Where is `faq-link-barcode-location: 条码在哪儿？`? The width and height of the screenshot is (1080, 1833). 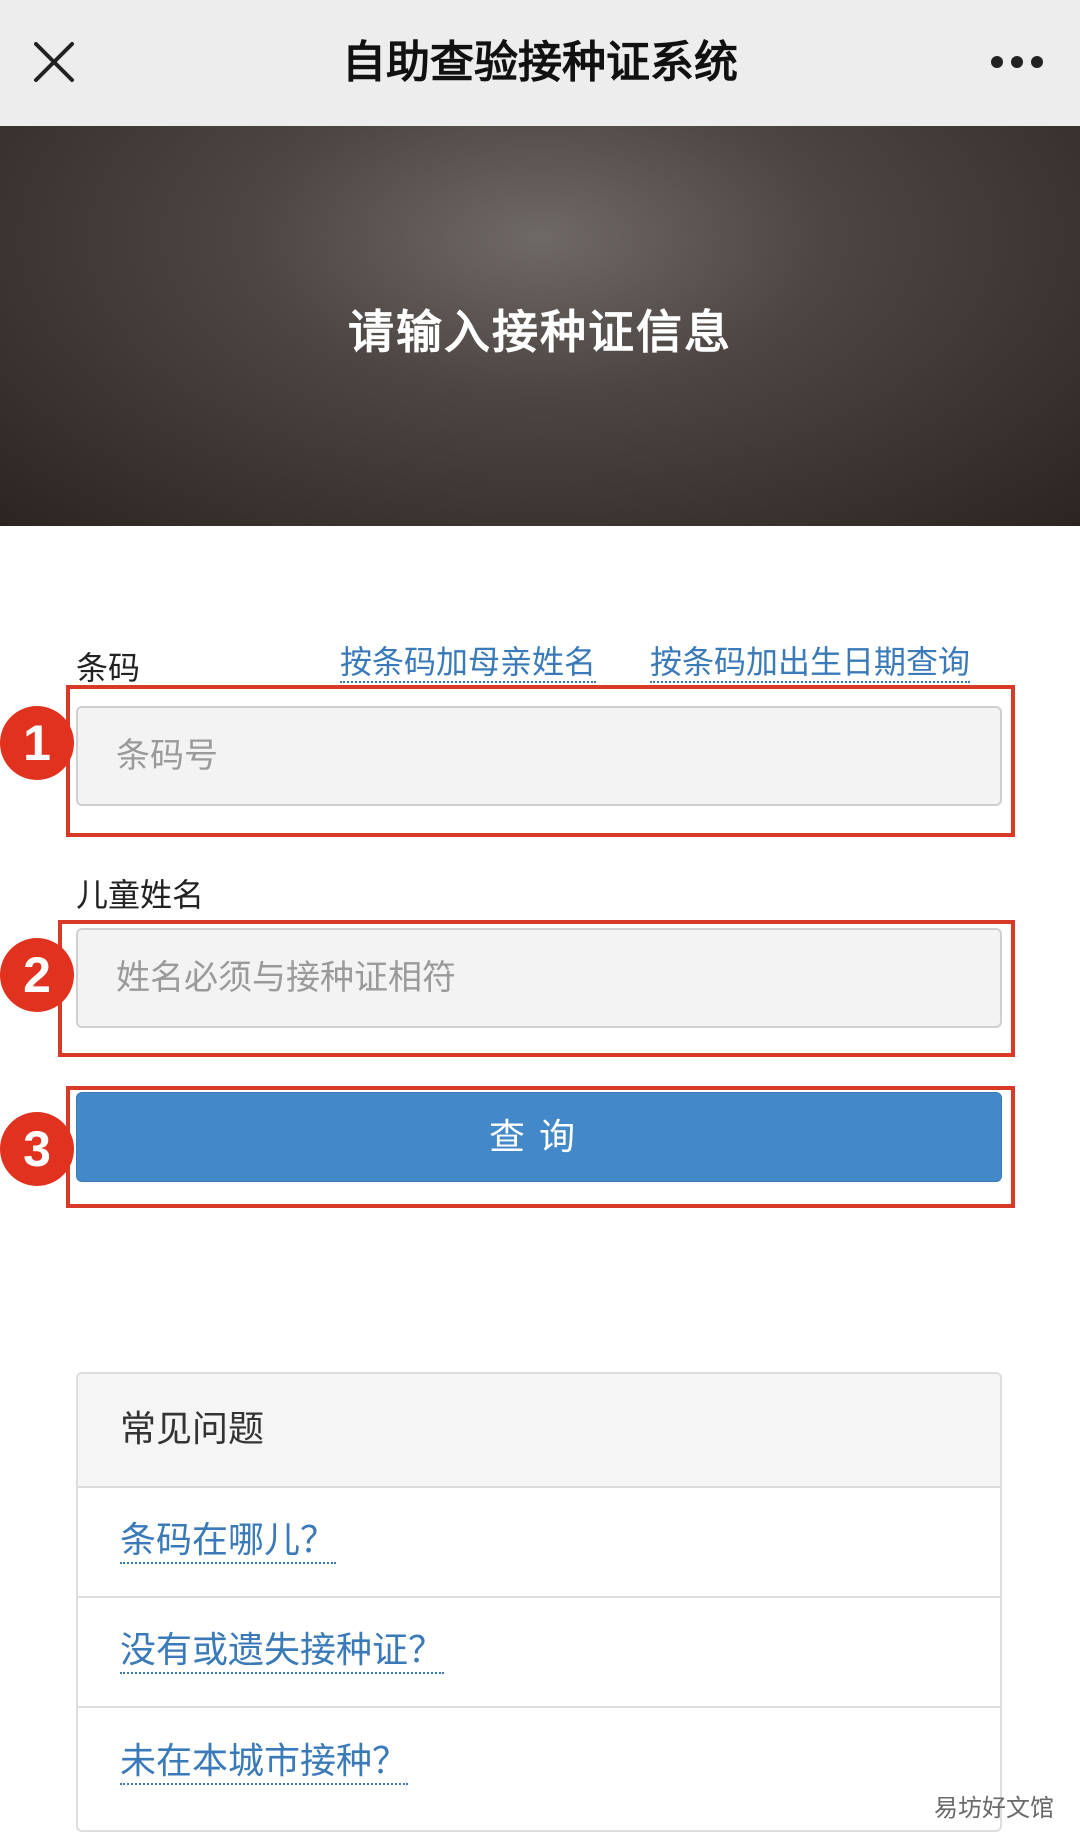
faq-link-barcode-location: 条码在哪儿？ is located at coordinates (228, 1542).